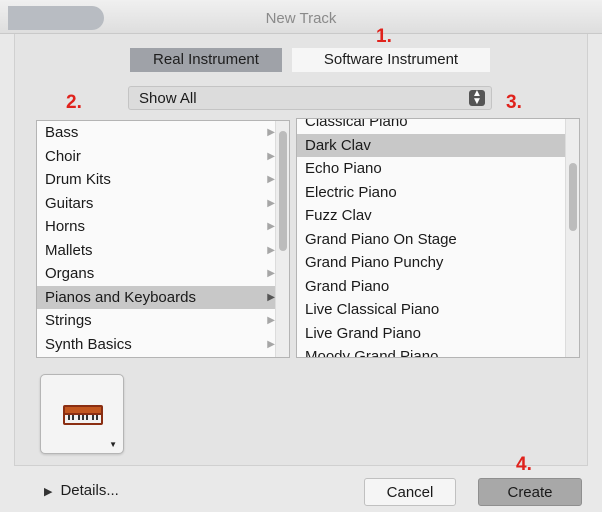  I want to click on category-label: Guitars, so click(69, 203).